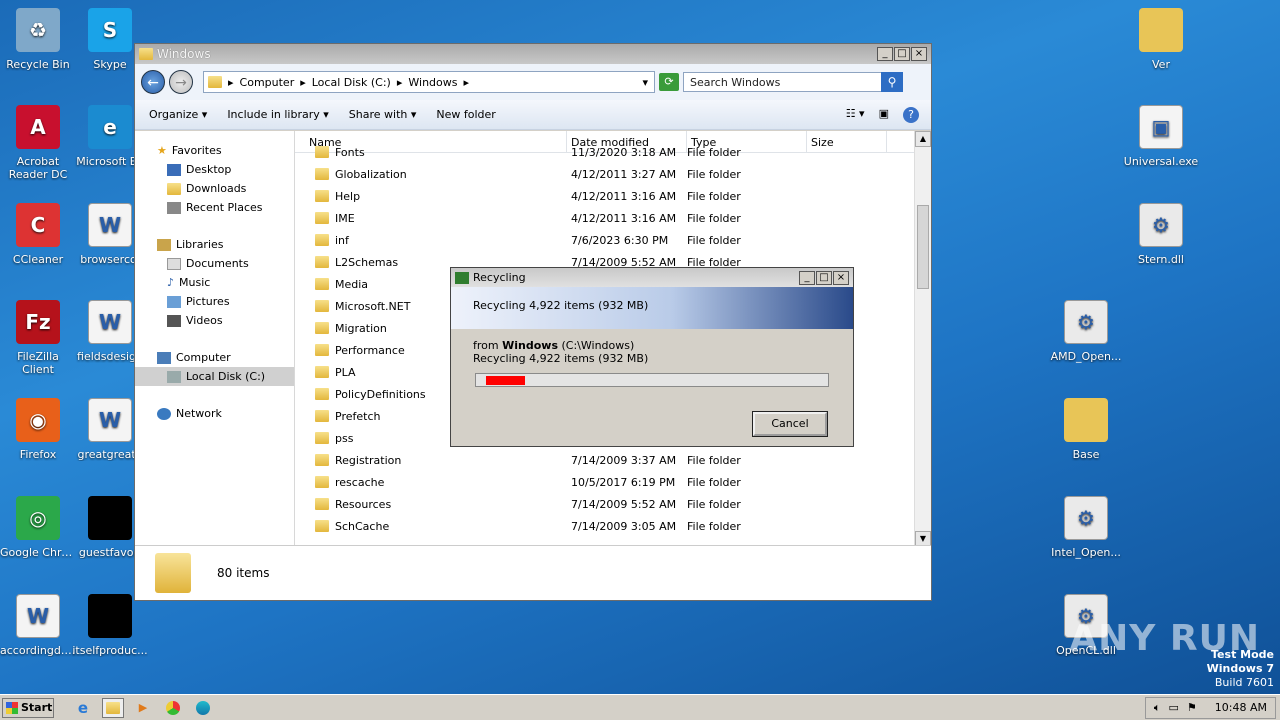 The image size is (1280, 720). I want to click on item-count: 80 items, so click(243, 573).